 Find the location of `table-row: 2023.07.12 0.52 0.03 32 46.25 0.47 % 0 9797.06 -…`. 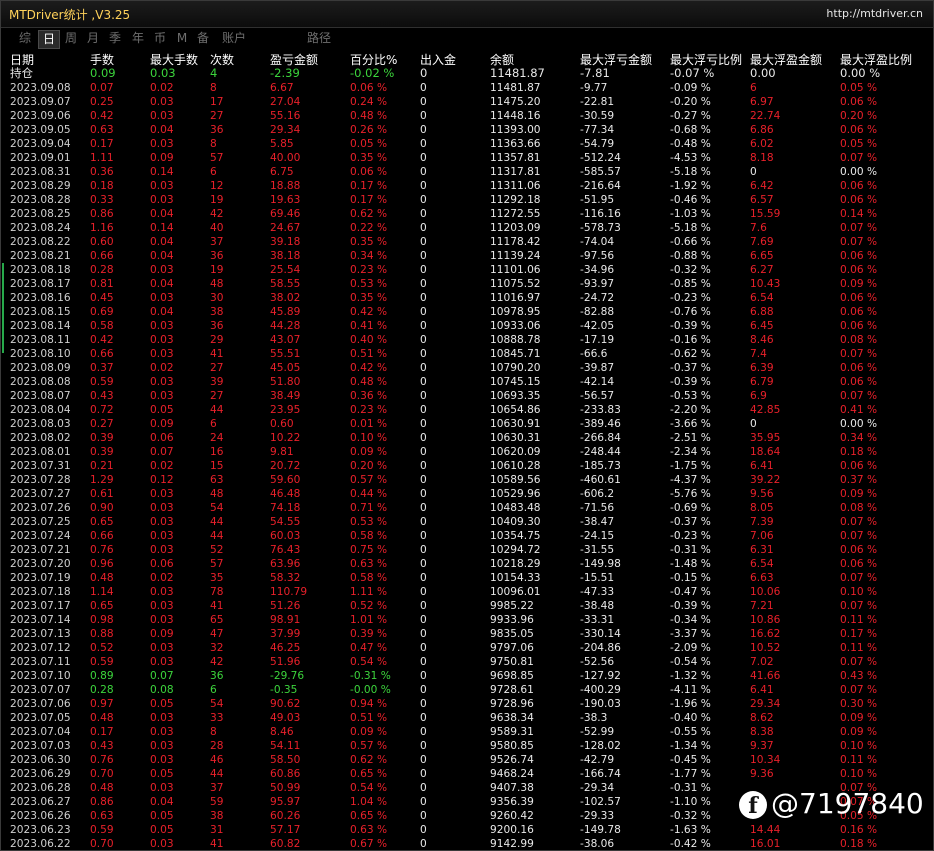

table-row: 2023.07.12 0.52 0.03 32 46.25 0.47 % 0 9797.06 -… is located at coordinates (467, 648).